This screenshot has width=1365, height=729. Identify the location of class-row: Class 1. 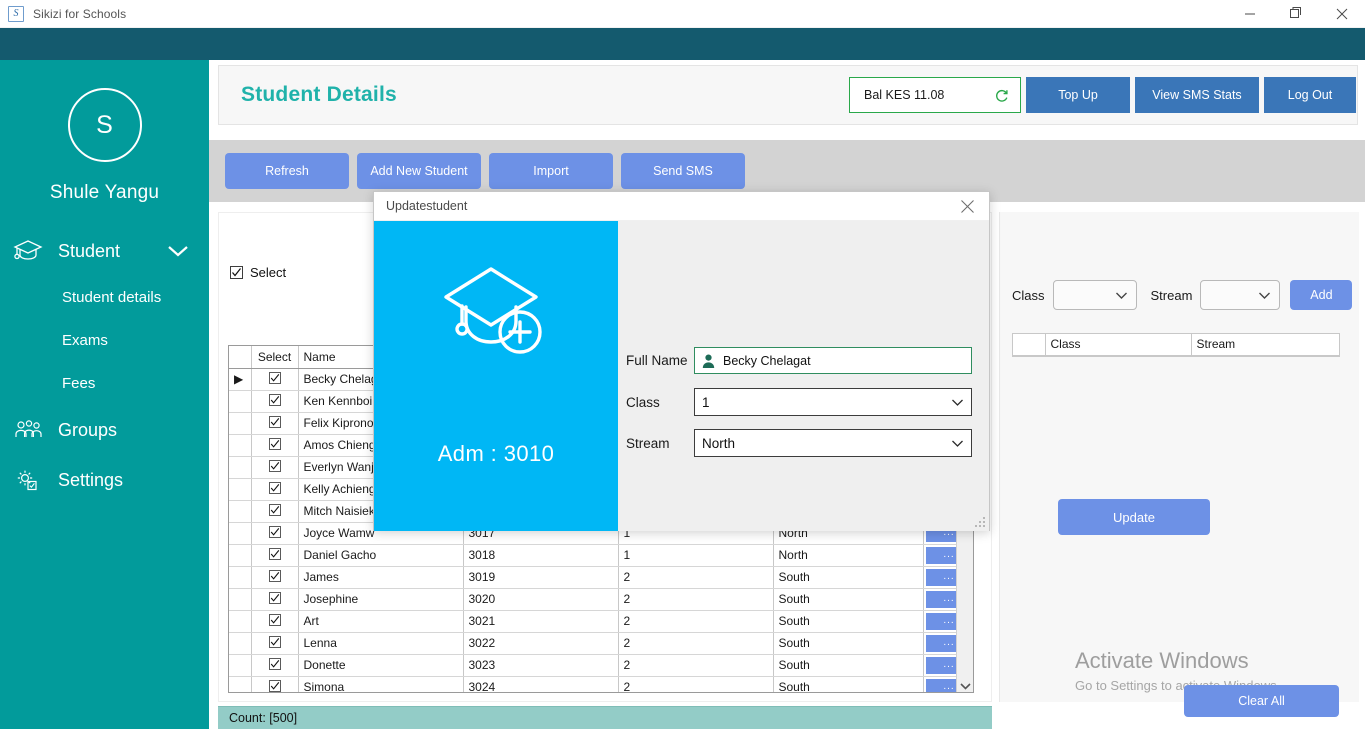
(799, 402).